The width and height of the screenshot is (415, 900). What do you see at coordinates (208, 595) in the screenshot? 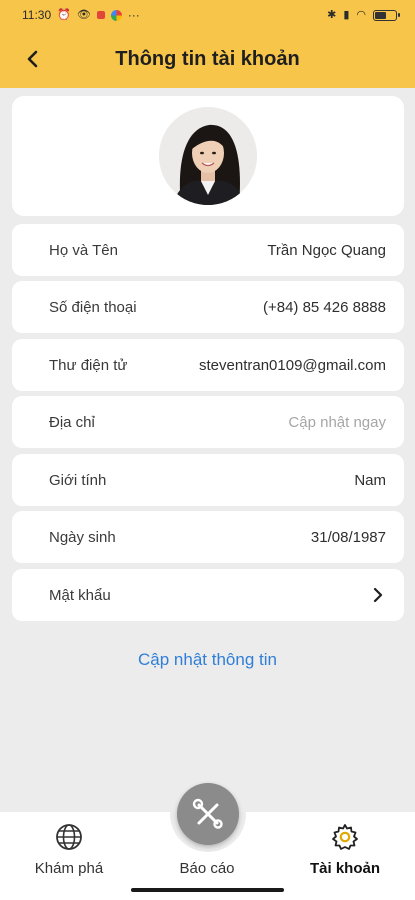
I see `row-password: Mật khẩu` at bounding box center [208, 595].